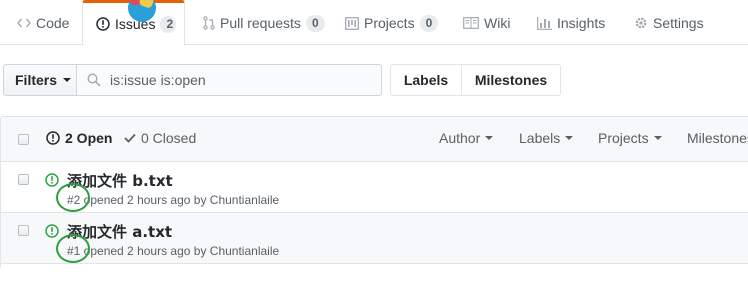  I want to click on tab-projects-label: Projects, so click(389, 23).